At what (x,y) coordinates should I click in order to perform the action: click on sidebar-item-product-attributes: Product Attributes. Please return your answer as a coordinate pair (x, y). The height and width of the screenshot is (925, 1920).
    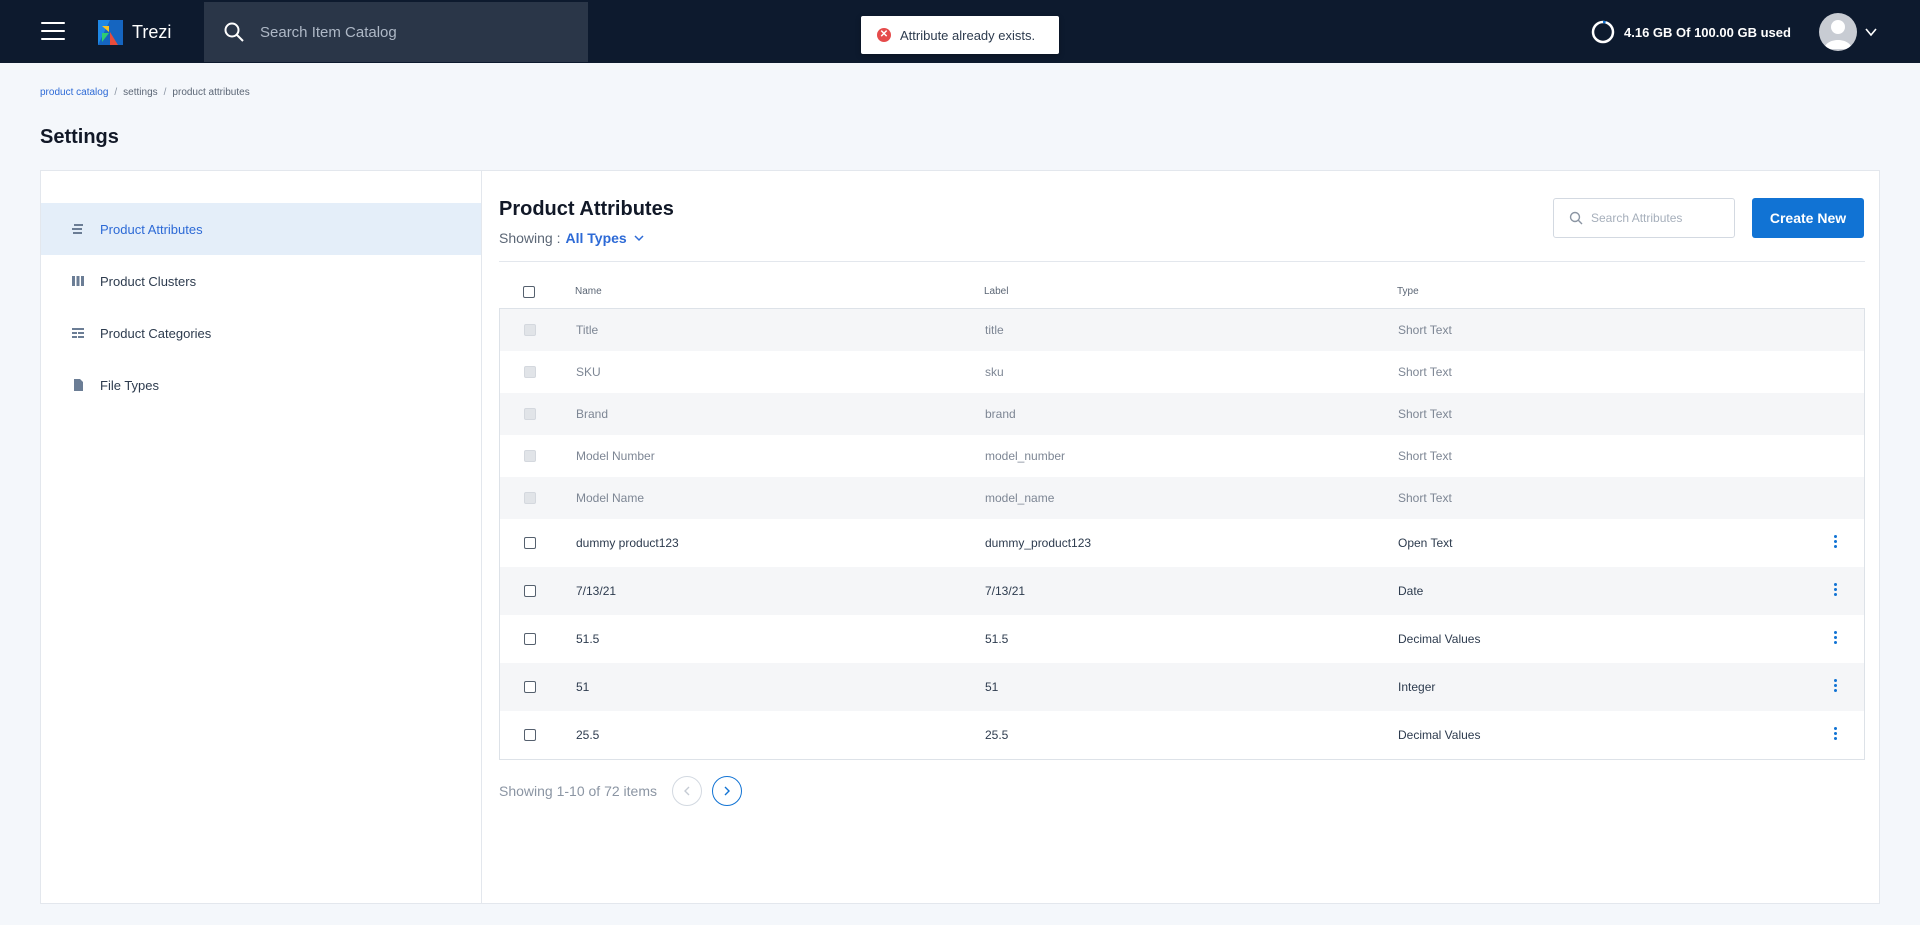
    Looking at the image, I should click on (261, 229).